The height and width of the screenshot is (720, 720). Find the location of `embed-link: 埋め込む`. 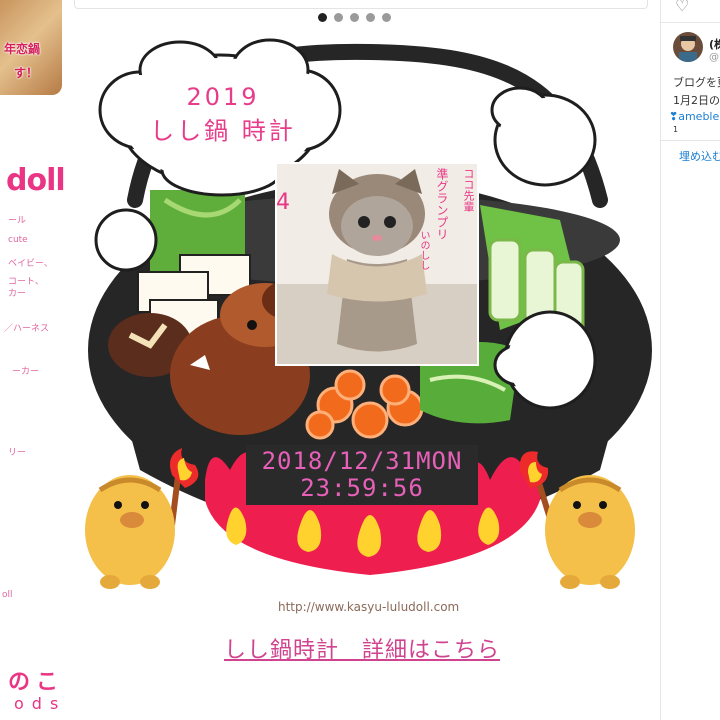

embed-link: 埋め込む is located at coordinates (699, 156).